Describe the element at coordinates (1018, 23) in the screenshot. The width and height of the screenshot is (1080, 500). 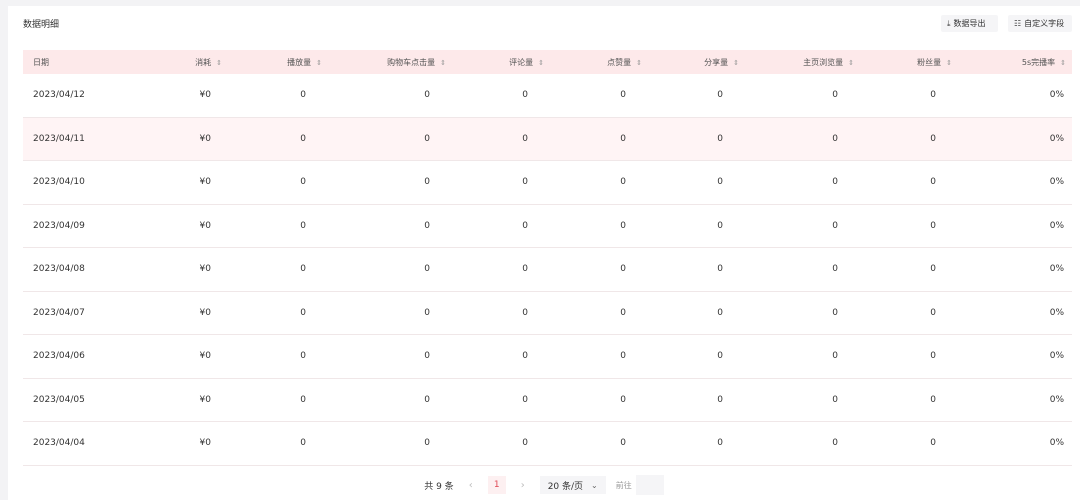
I see `columns-icon: ☷` at that location.